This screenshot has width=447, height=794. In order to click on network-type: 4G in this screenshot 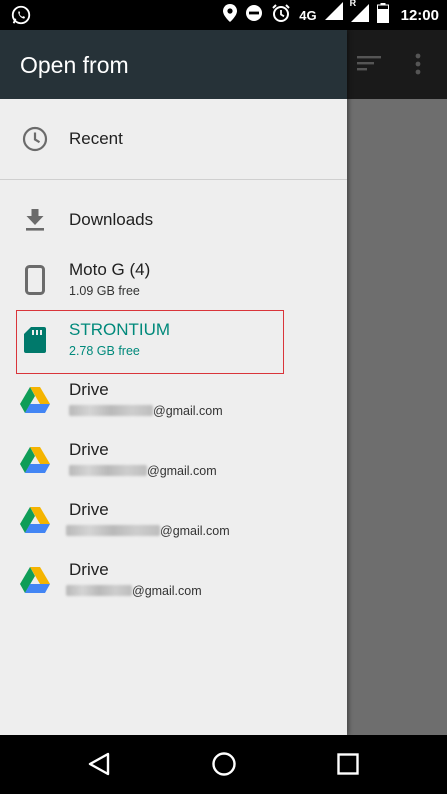, I will do `click(308, 15)`.